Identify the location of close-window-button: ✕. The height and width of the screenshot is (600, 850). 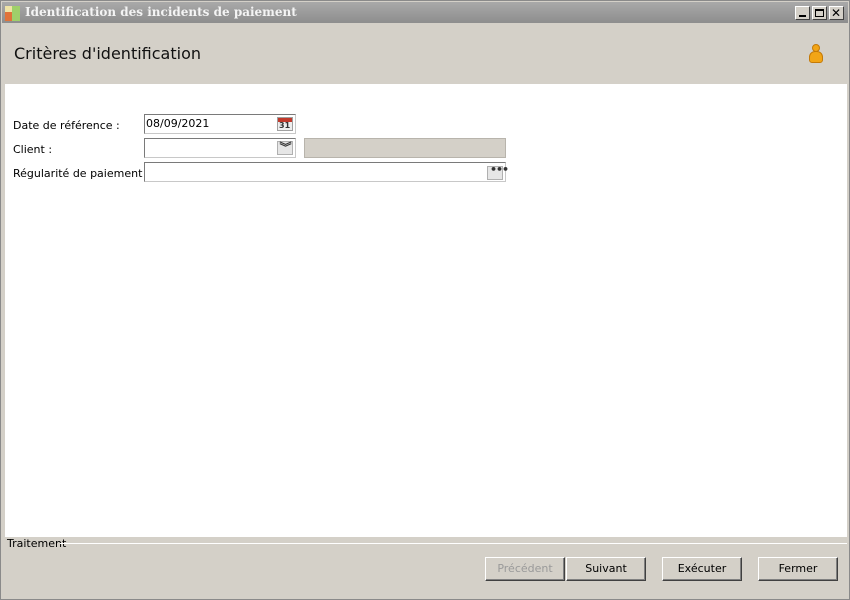
(836, 13).